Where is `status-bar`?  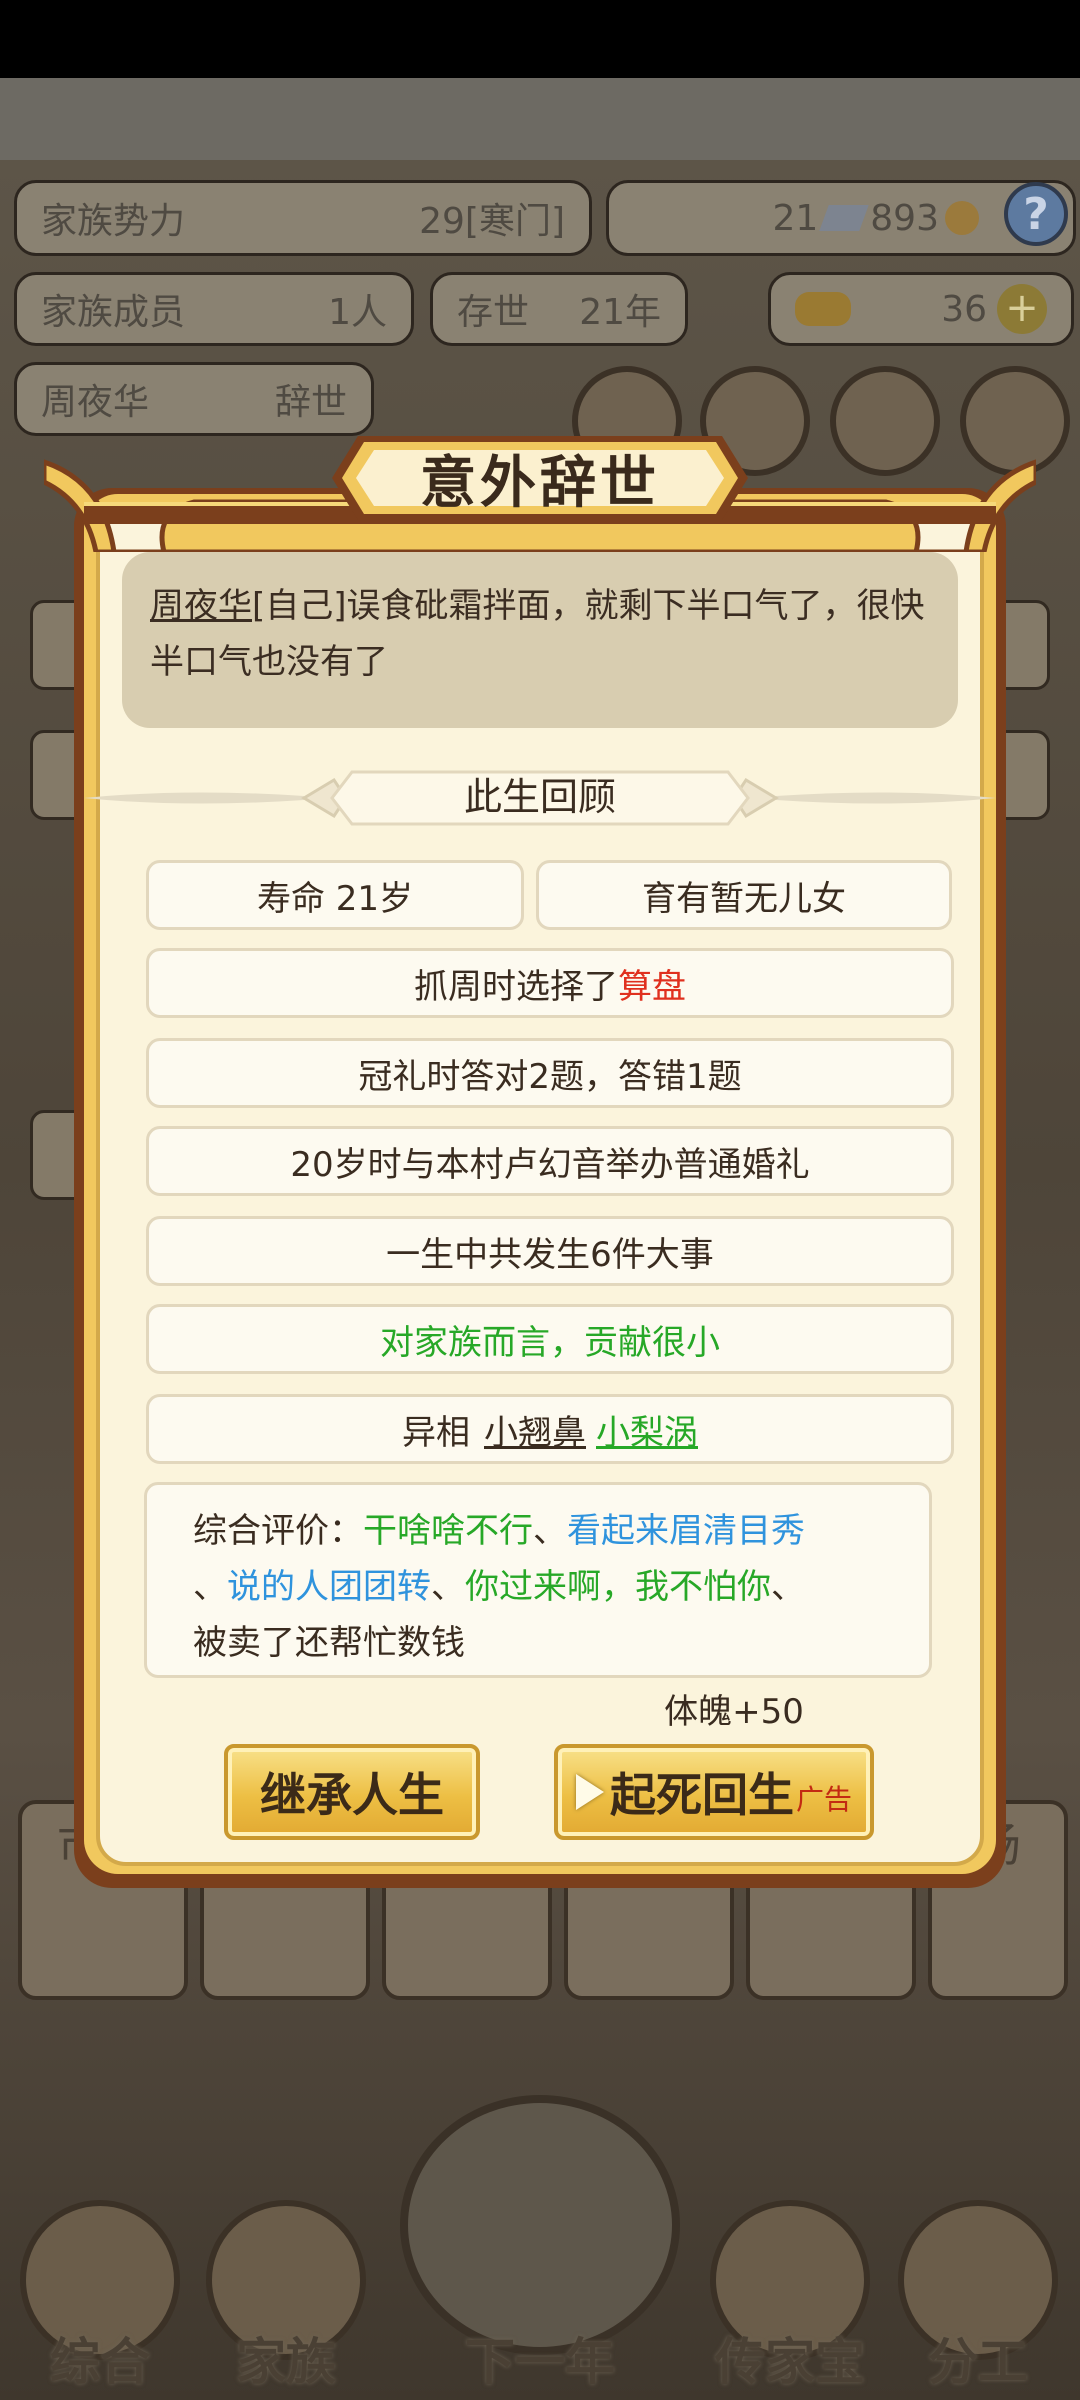
status-bar is located at coordinates (540, 39).